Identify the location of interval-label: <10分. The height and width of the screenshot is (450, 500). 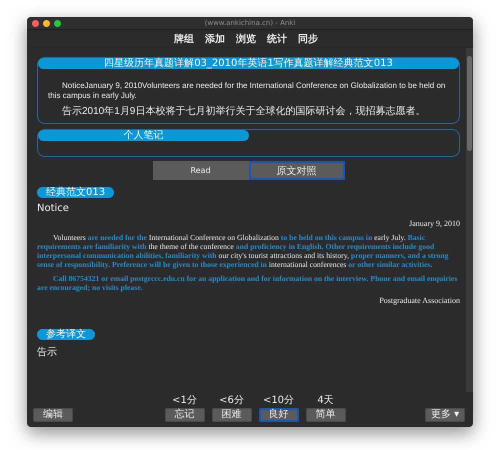
(278, 400).